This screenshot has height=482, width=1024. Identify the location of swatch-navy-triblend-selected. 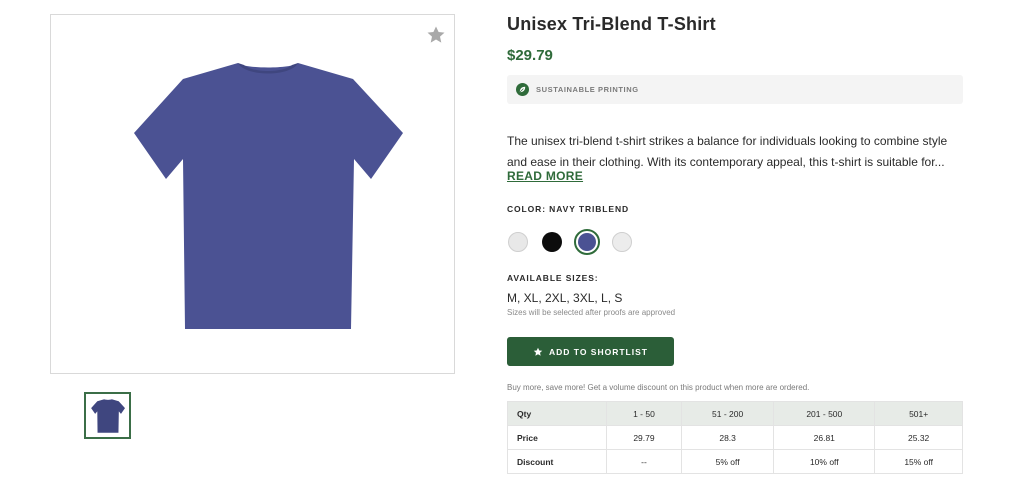
(587, 242).